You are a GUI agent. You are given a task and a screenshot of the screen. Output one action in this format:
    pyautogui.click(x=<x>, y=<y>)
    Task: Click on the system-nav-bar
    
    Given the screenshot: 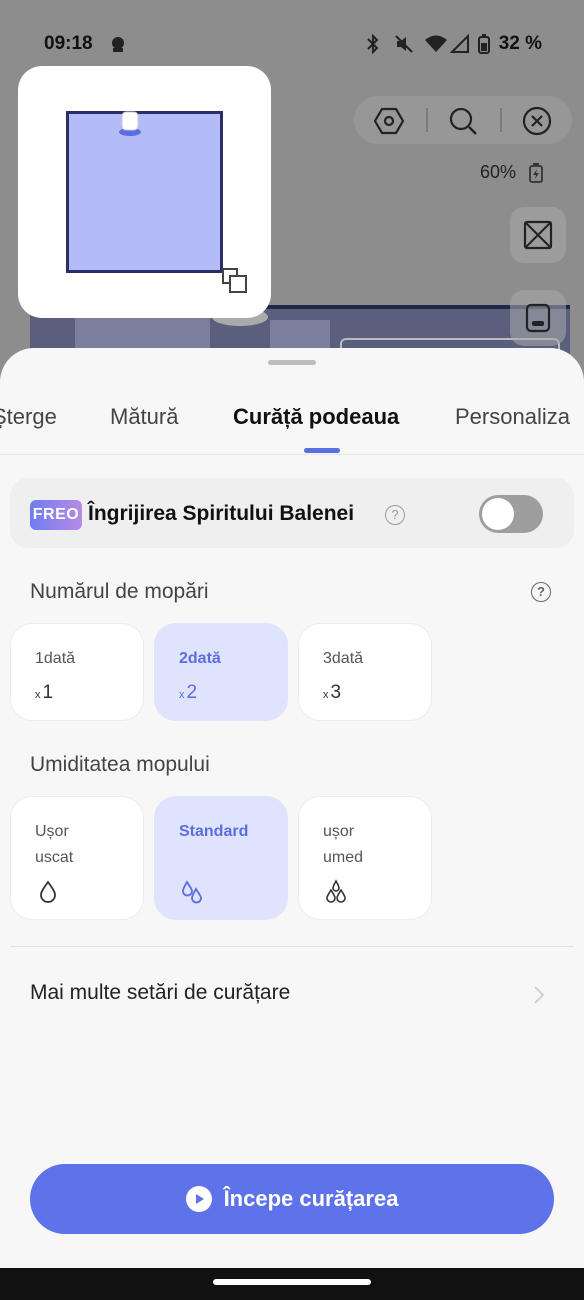 What is the action you would take?
    pyautogui.click(x=292, y=1284)
    